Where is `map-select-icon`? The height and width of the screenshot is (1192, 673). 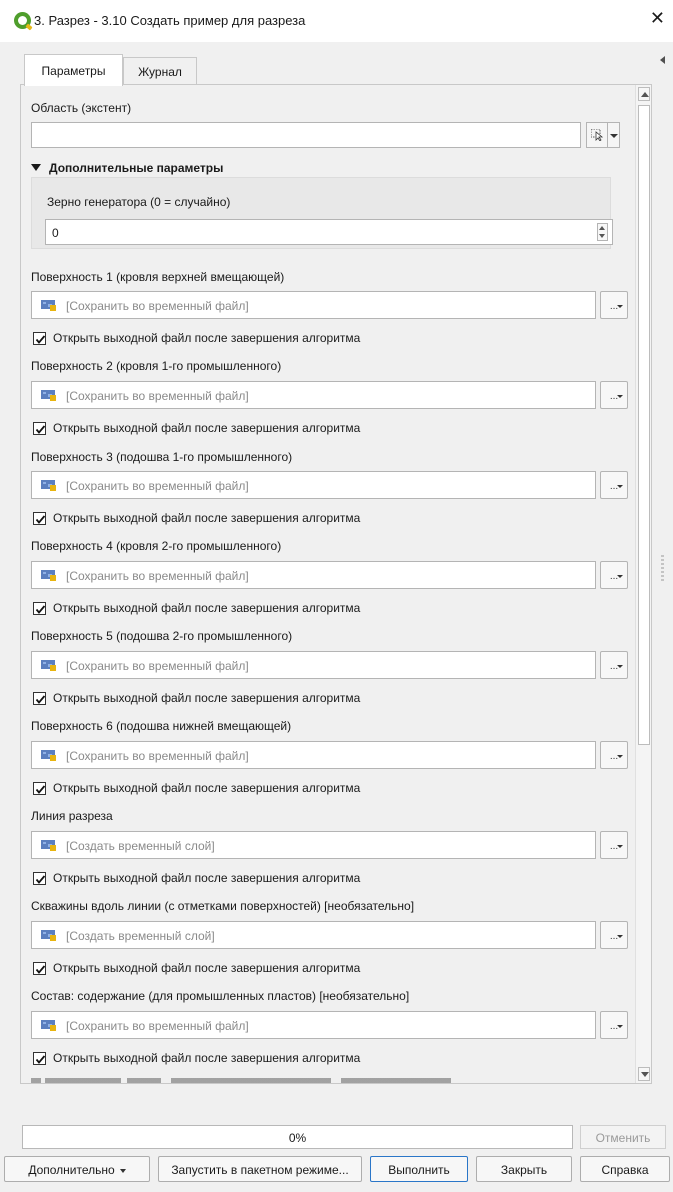
map-select-icon is located at coordinates (597, 135).